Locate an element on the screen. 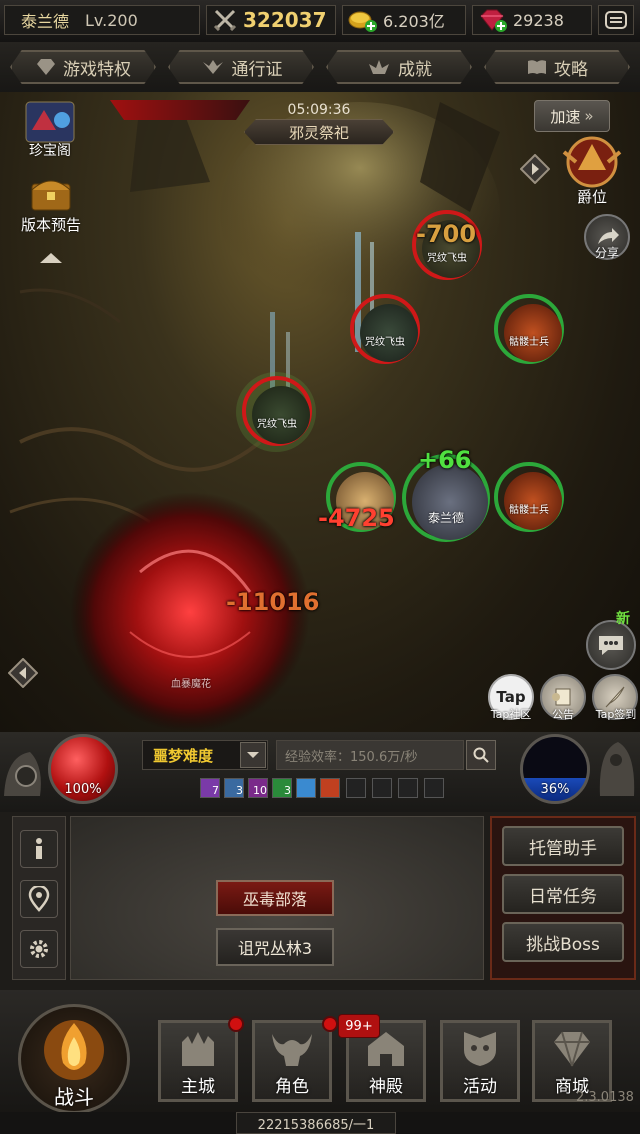 The image size is (640, 1134). menu-button is located at coordinates (616, 20).